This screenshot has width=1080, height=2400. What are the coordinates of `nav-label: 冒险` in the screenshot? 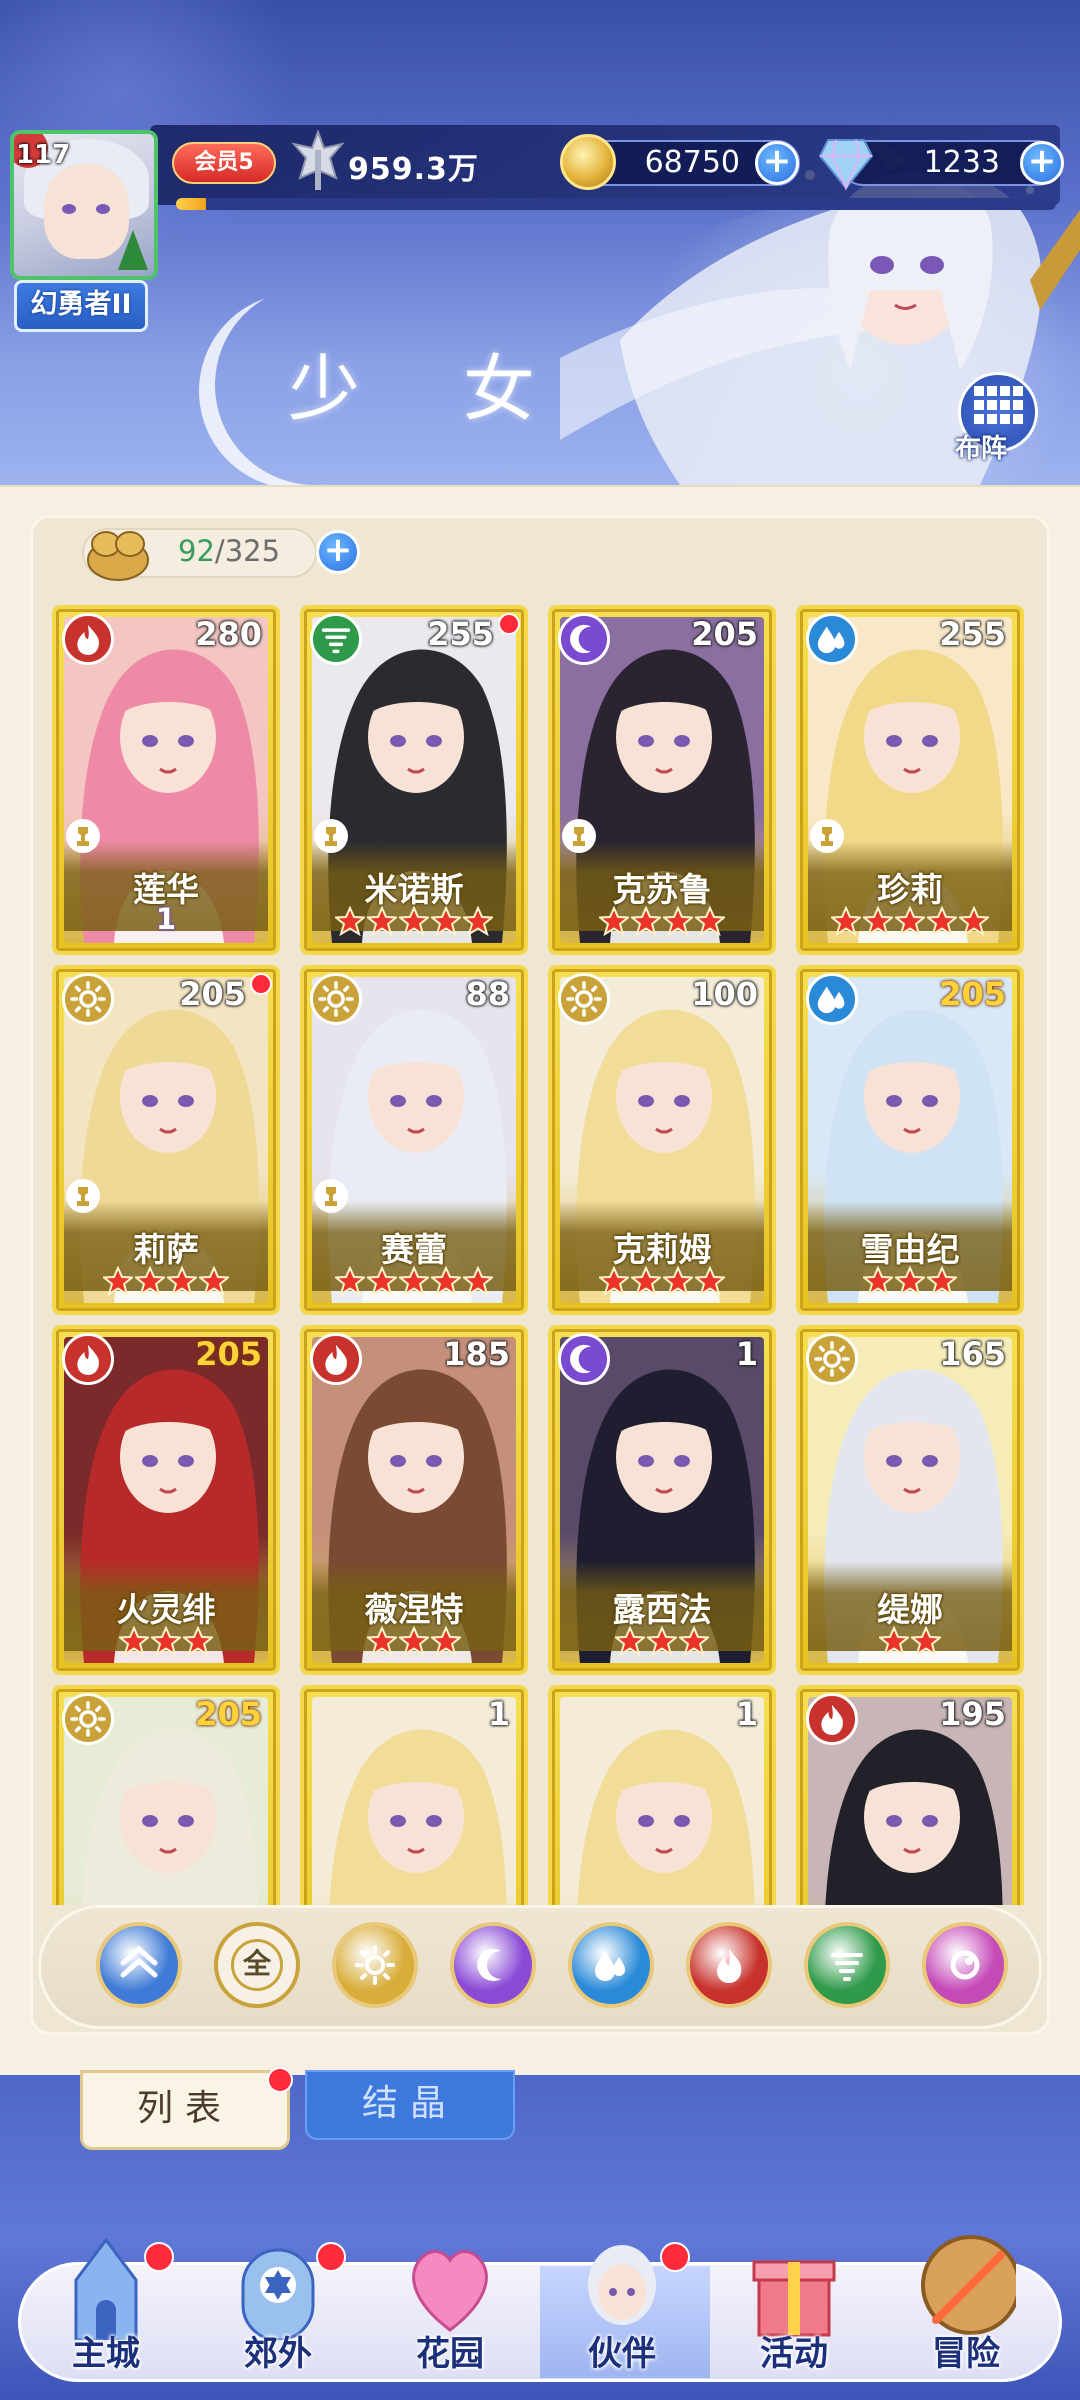 It's located at (966, 2354).